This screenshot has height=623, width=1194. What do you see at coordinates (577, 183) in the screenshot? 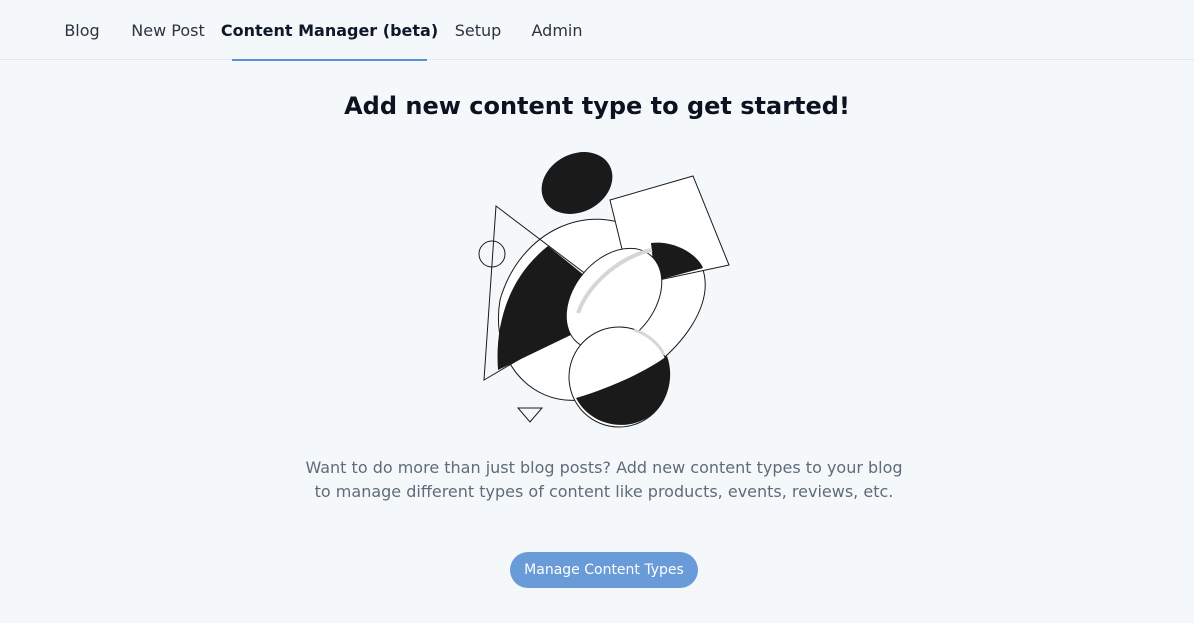
I see `blob-shape` at bounding box center [577, 183].